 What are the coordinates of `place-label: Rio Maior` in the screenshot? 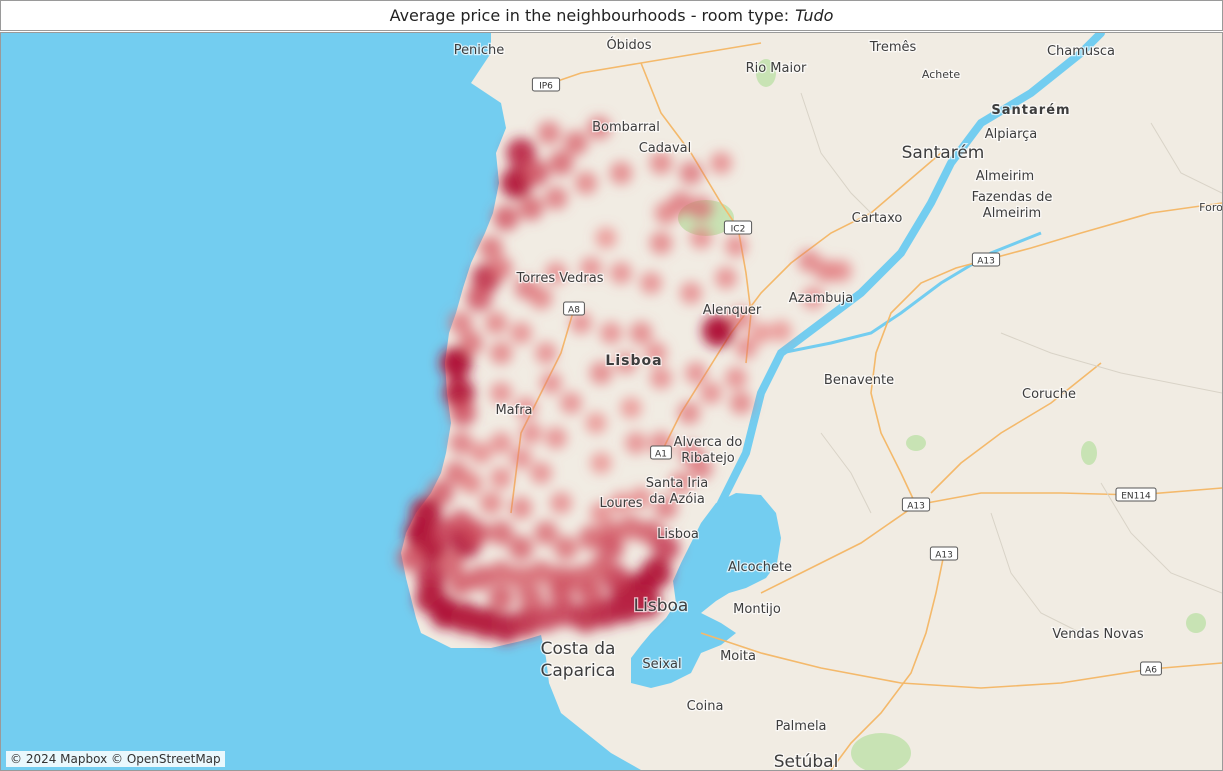 It's located at (776, 68).